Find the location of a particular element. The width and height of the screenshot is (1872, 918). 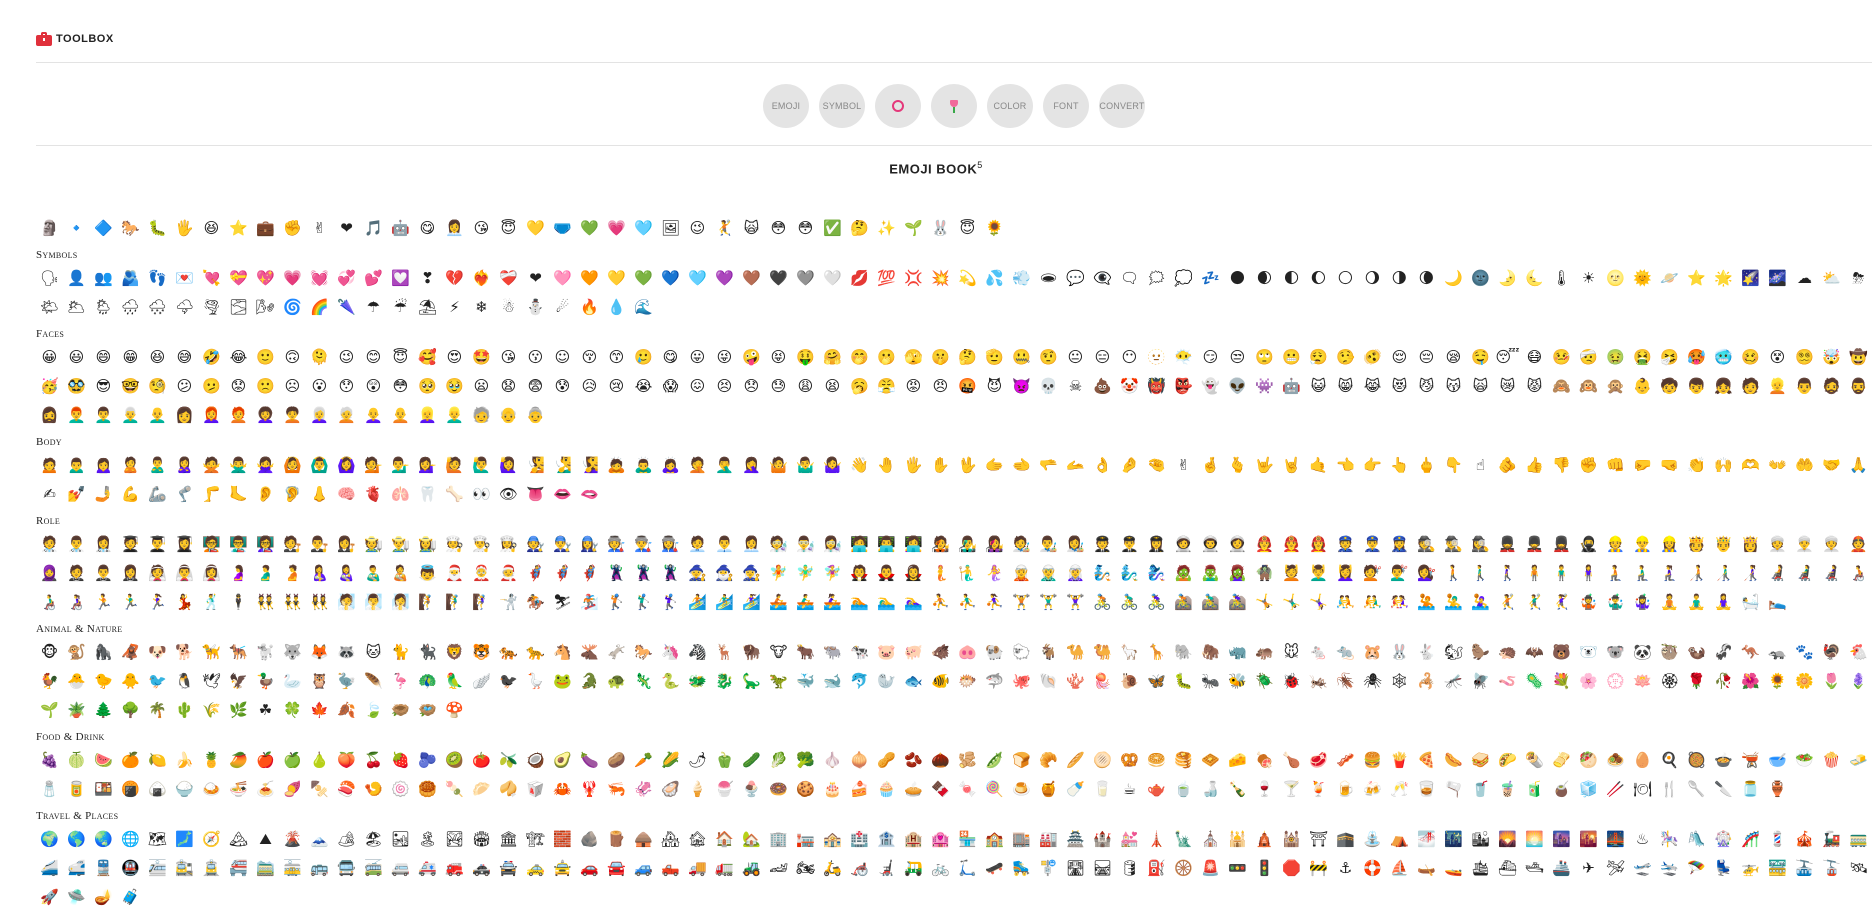

emoji-item: 😮 is located at coordinates (319, 386).